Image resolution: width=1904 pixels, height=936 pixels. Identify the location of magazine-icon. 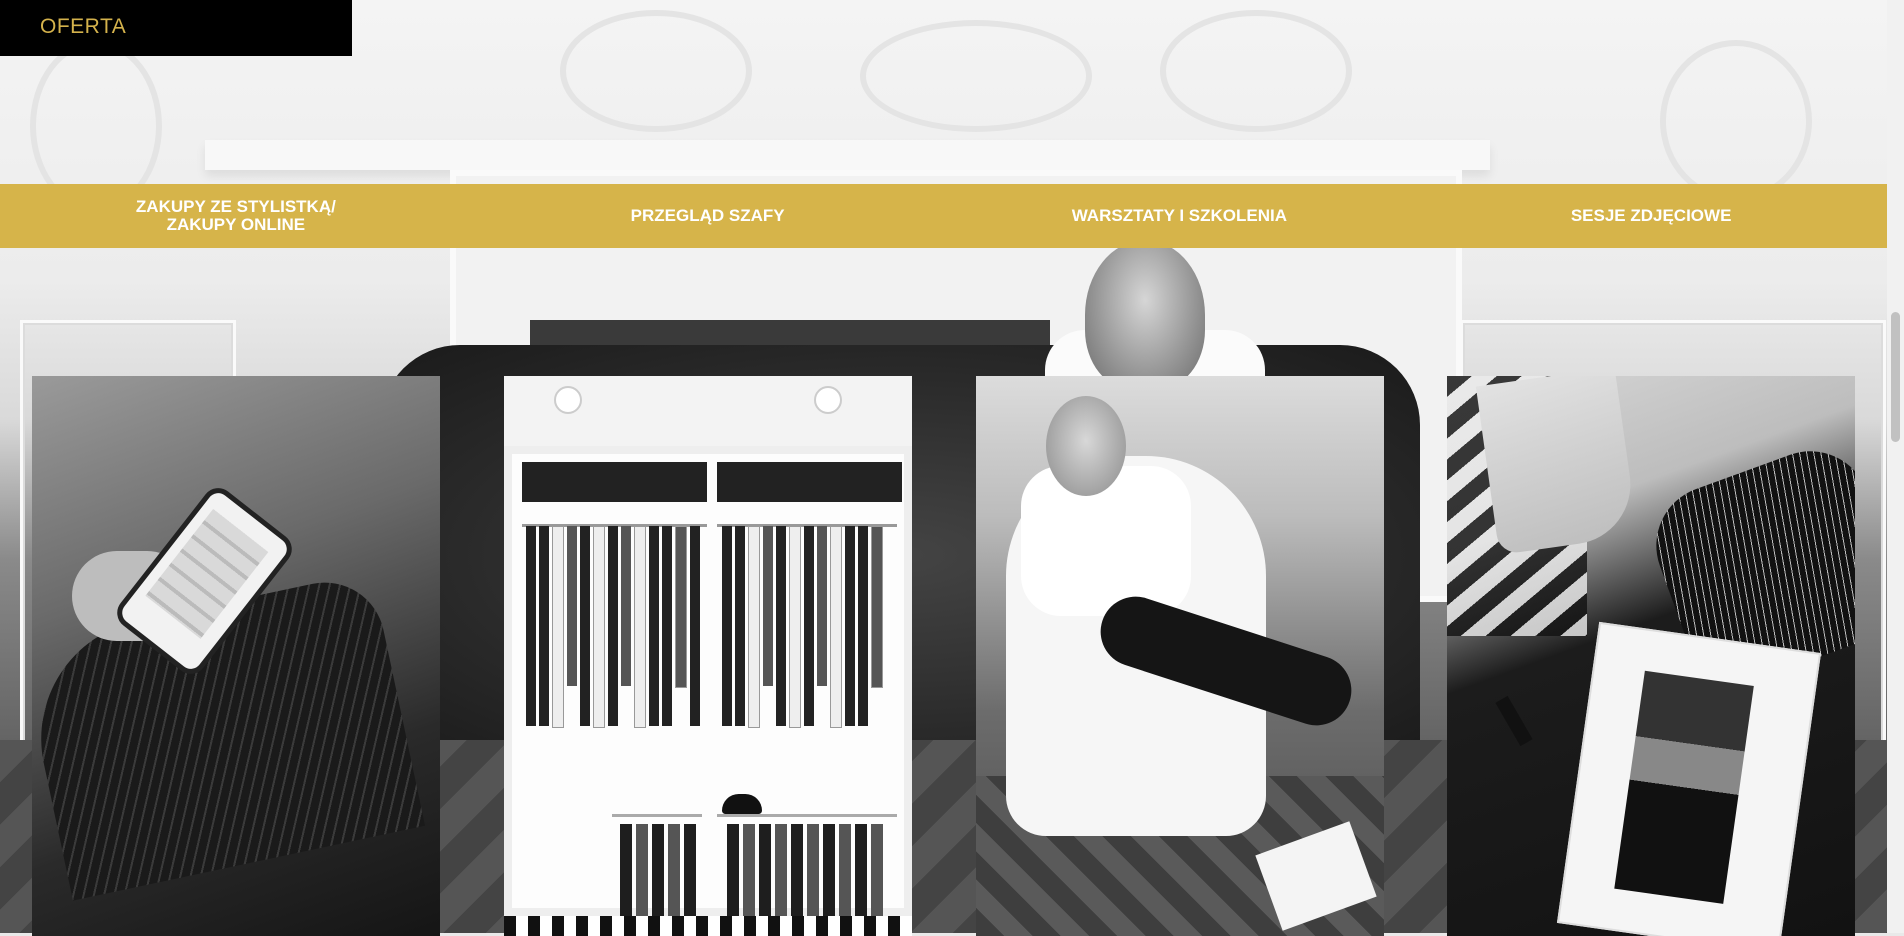
(1689, 778).